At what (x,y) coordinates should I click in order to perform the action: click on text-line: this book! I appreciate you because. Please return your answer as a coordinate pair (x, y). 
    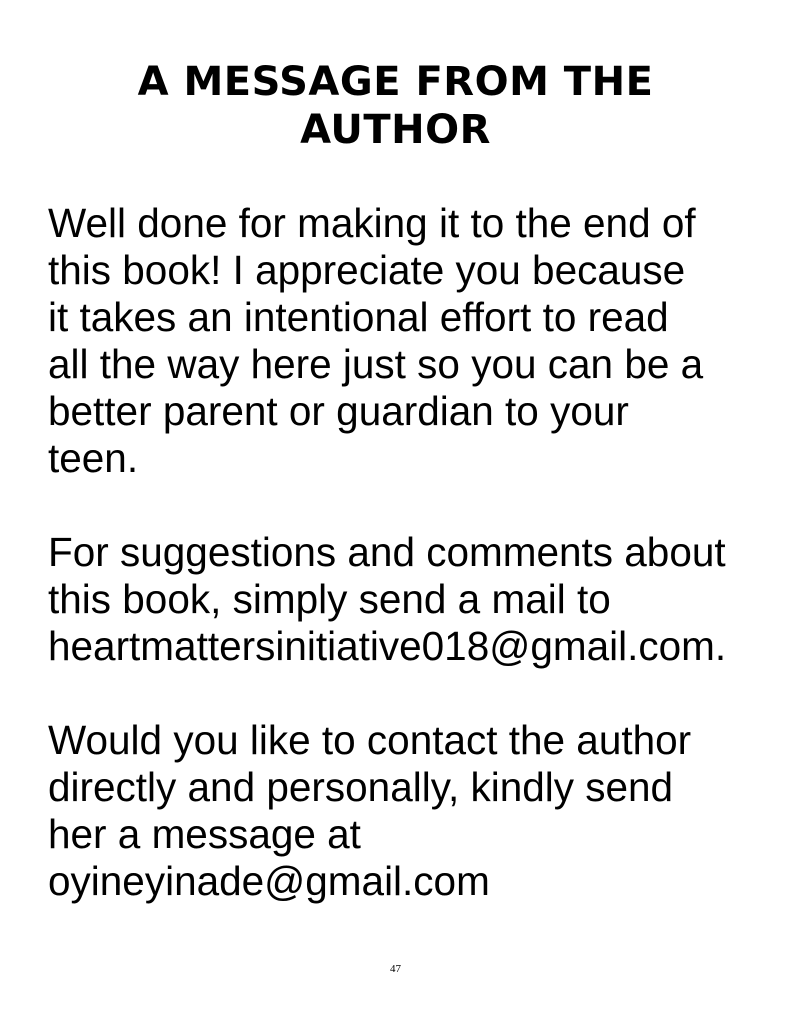
    Looking at the image, I should click on (367, 270).